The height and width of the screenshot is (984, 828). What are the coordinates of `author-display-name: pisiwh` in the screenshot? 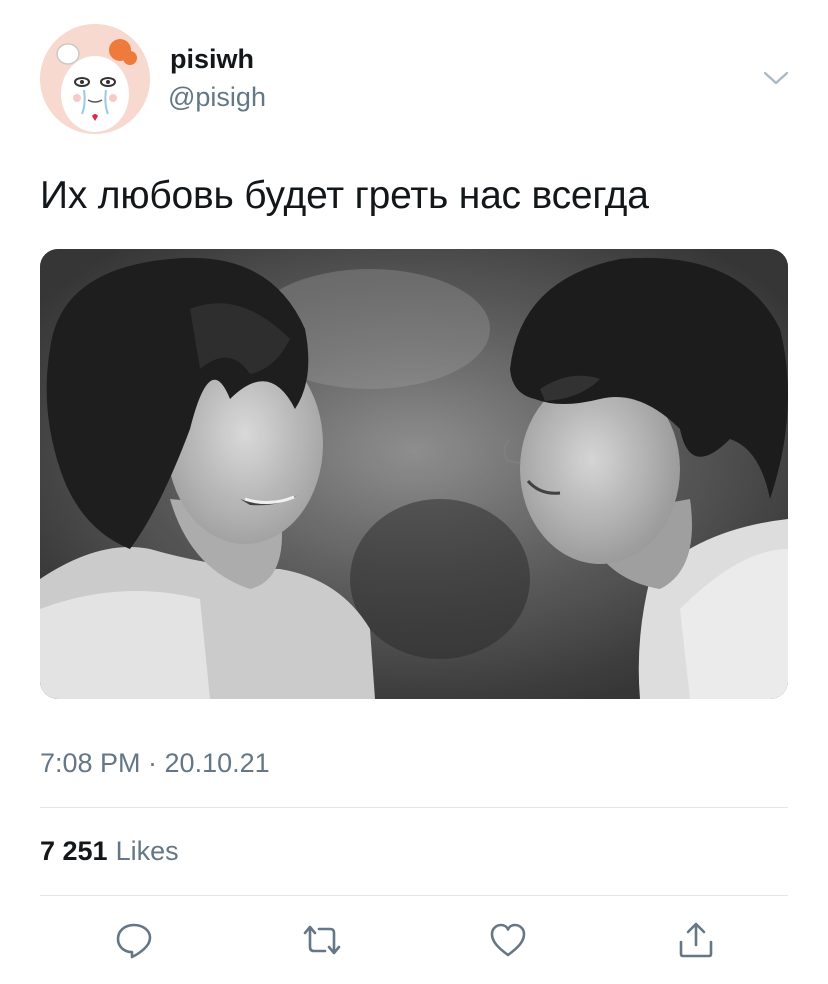 It's located at (212, 59).